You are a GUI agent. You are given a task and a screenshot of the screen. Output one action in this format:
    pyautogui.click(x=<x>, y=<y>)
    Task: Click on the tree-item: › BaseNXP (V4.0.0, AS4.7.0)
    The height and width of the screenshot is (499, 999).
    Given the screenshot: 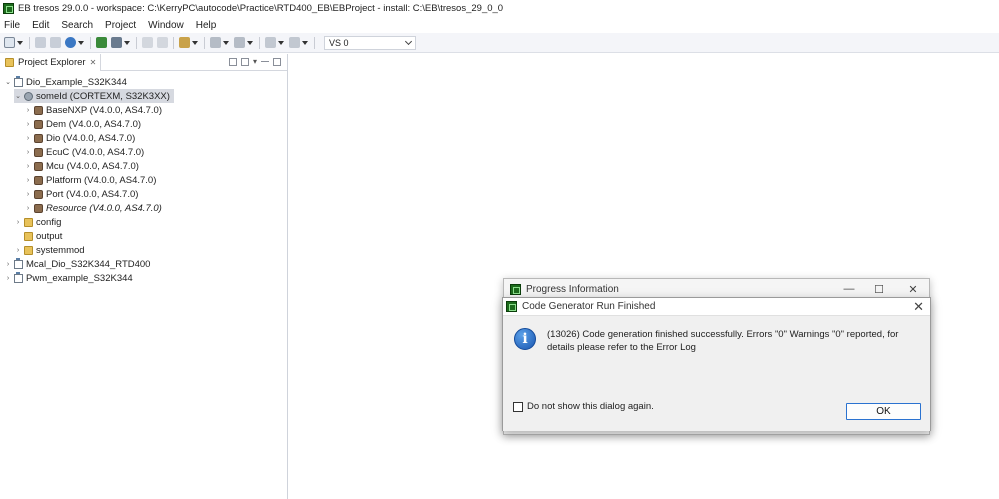 What is the action you would take?
    pyautogui.click(x=81, y=110)
    